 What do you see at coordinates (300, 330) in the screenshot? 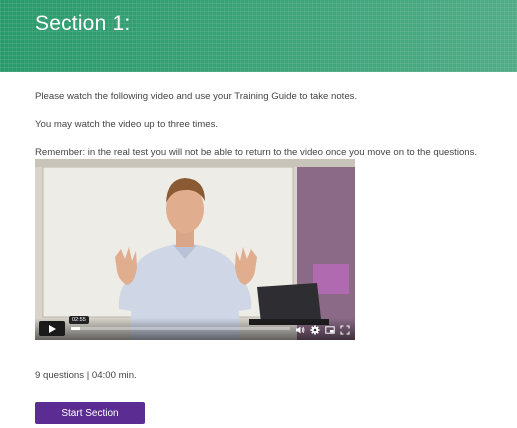
I see `volume-icon` at bounding box center [300, 330].